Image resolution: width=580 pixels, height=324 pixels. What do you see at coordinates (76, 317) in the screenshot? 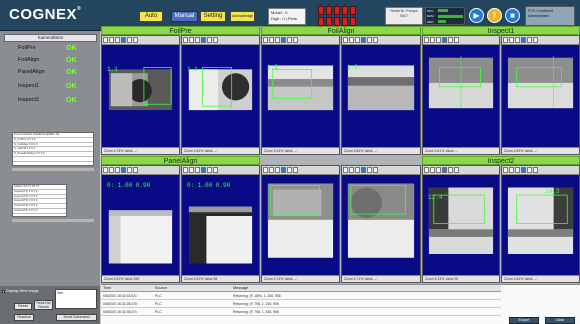
I see `send-command-button: Send Command` at bounding box center [76, 317].